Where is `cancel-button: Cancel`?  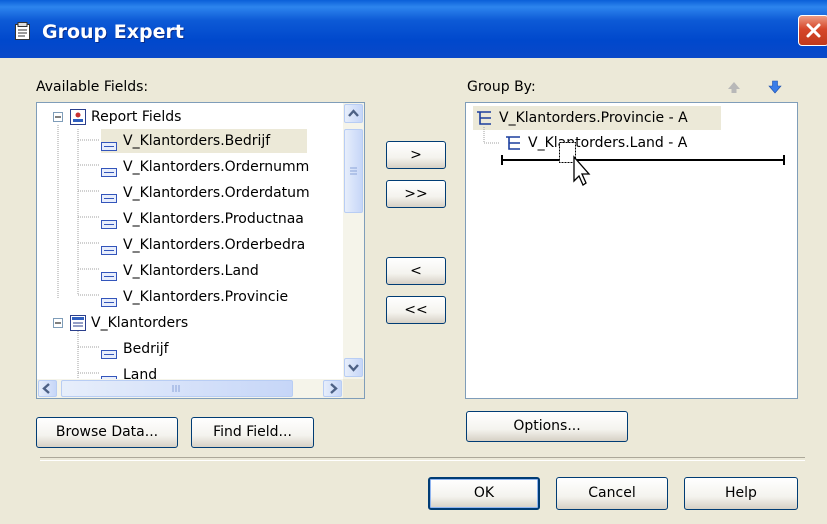 cancel-button: Cancel is located at coordinates (612, 493).